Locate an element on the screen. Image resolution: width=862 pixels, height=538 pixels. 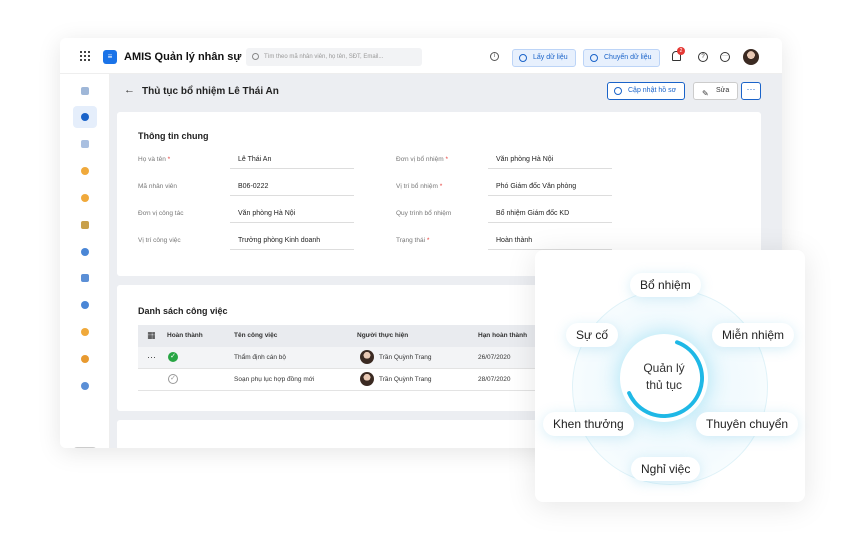
field-value: Hoàn thành is located at coordinates (550, 243).